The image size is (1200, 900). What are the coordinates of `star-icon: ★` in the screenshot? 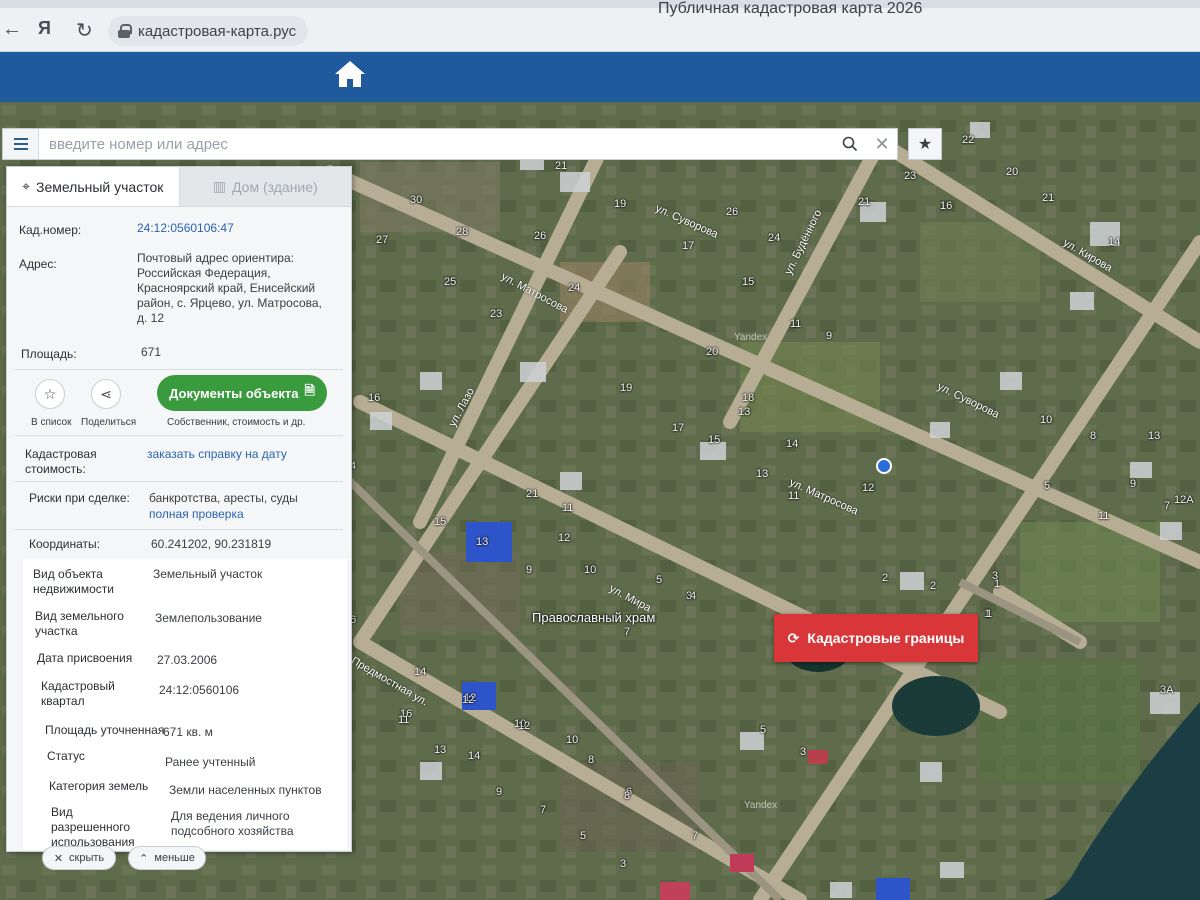 It's located at (925, 144).